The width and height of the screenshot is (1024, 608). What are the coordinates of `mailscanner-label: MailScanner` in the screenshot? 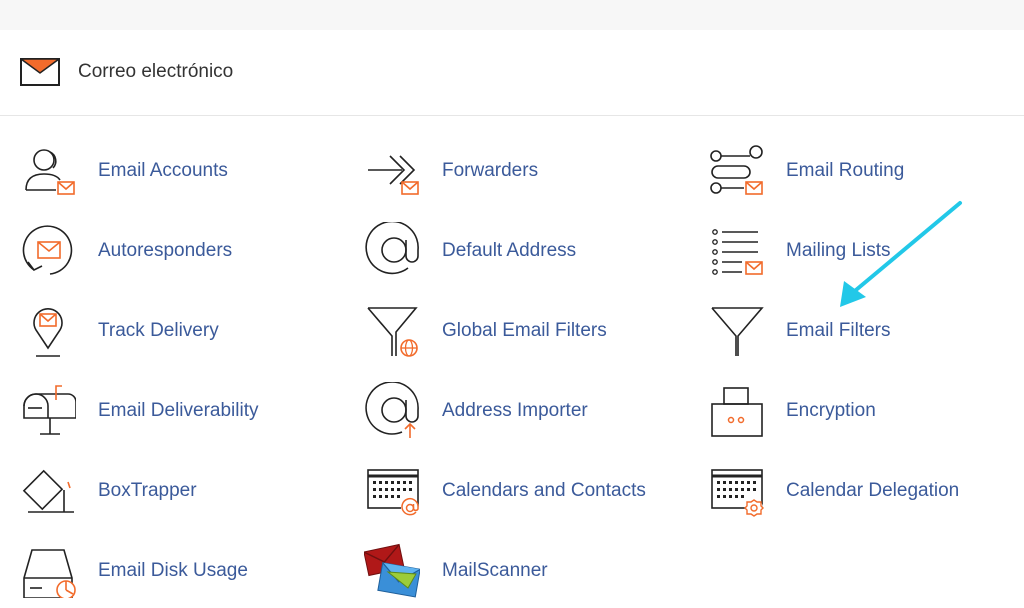 It's located at (495, 570).